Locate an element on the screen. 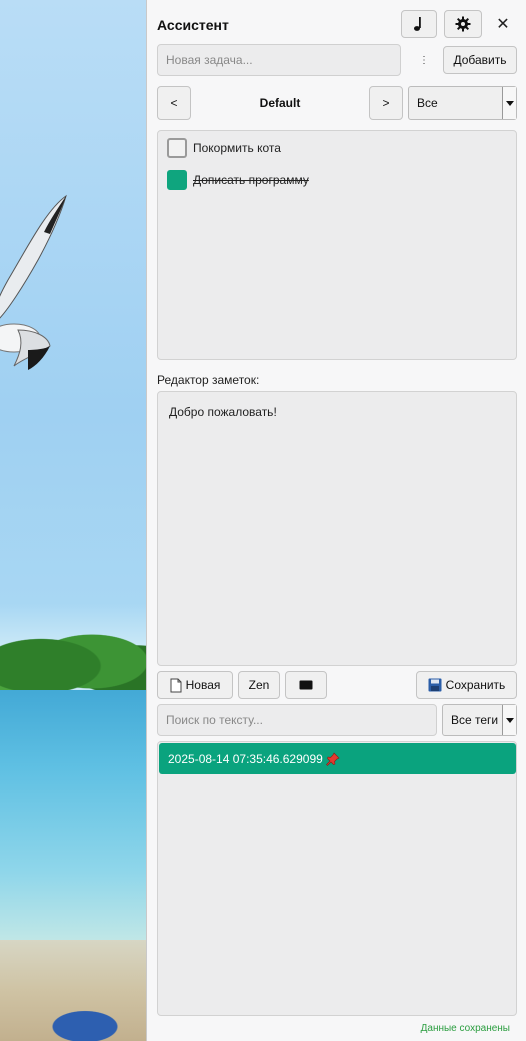  wallpaper-trees is located at coordinates (73, 657).